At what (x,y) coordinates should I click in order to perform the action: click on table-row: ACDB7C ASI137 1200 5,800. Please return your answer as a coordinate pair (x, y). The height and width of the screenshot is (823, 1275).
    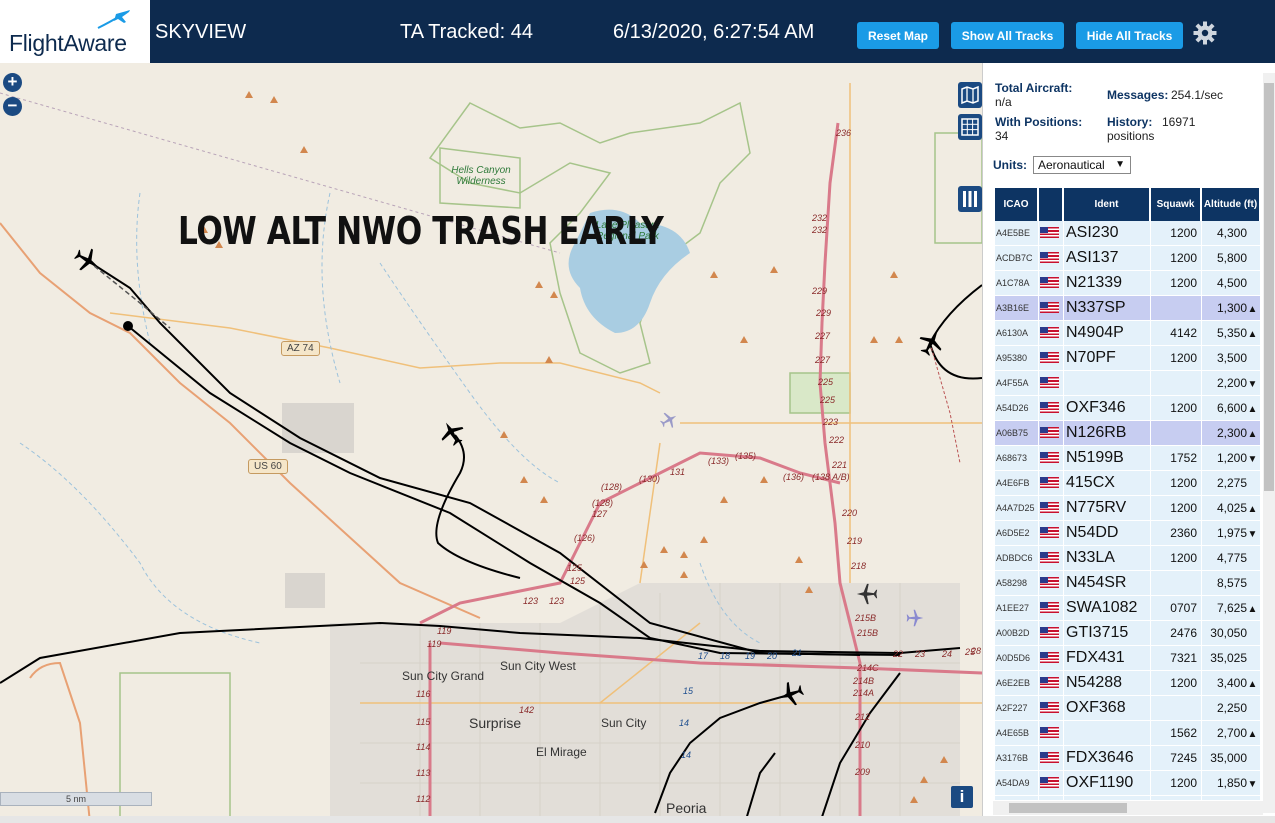
    Looking at the image, I should click on (1127, 258).